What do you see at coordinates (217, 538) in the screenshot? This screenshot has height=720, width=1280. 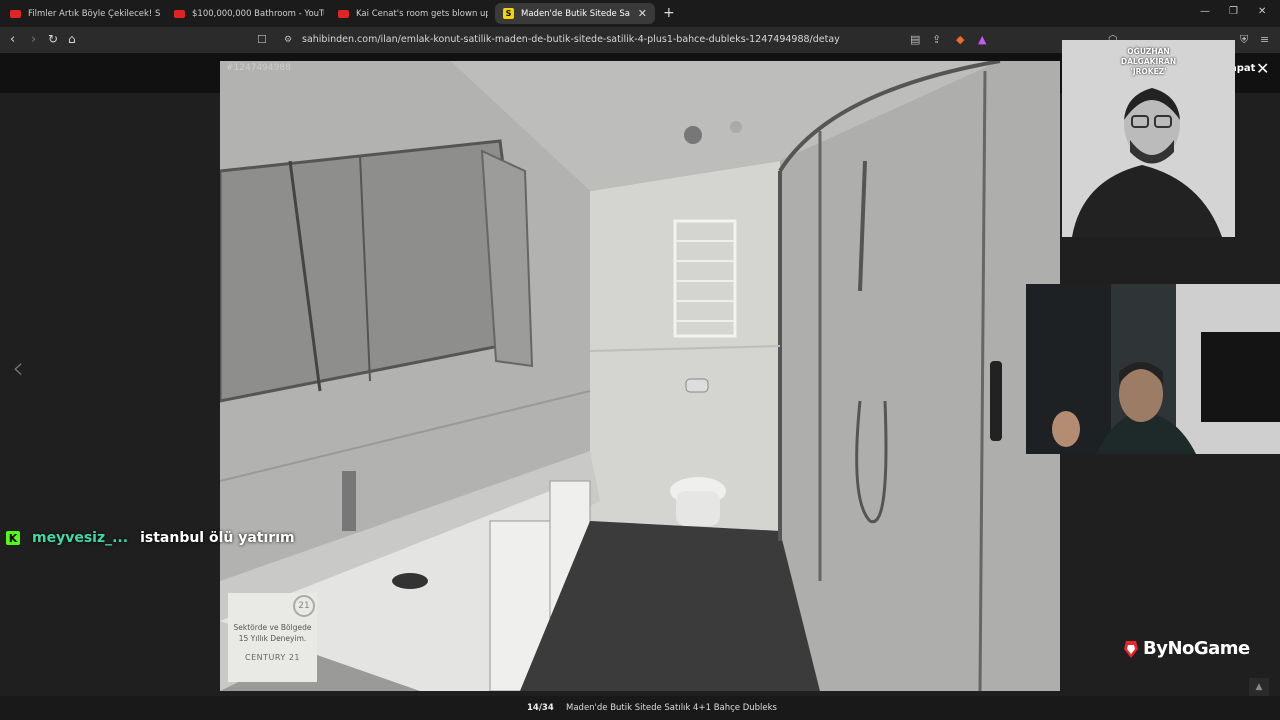 I see `chat-text: istanbul ölü yatırım` at bounding box center [217, 538].